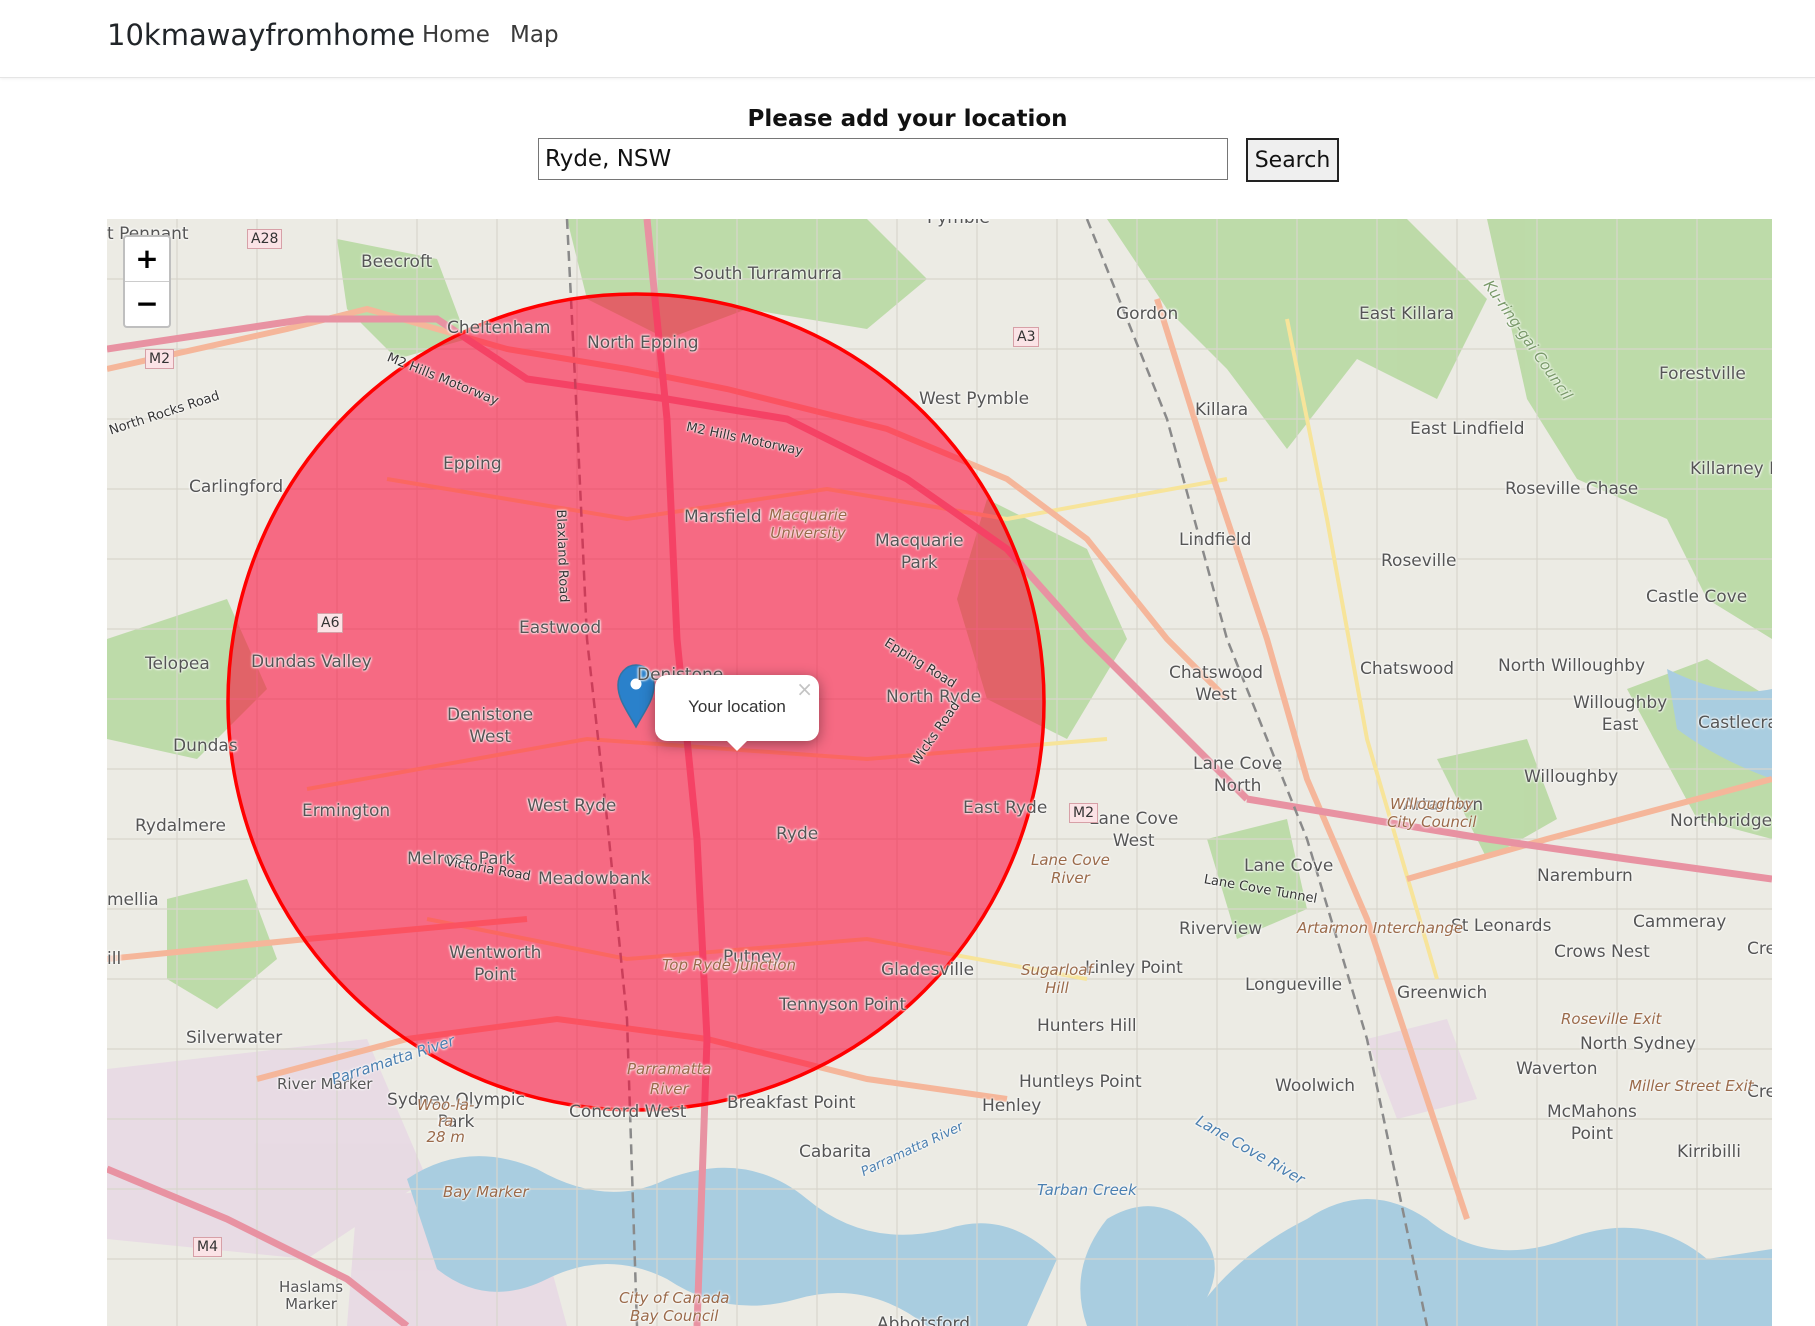  Describe the element at coordinates (1501, 926) in the screenshot. I see `place-label: St Leonards` at that location.